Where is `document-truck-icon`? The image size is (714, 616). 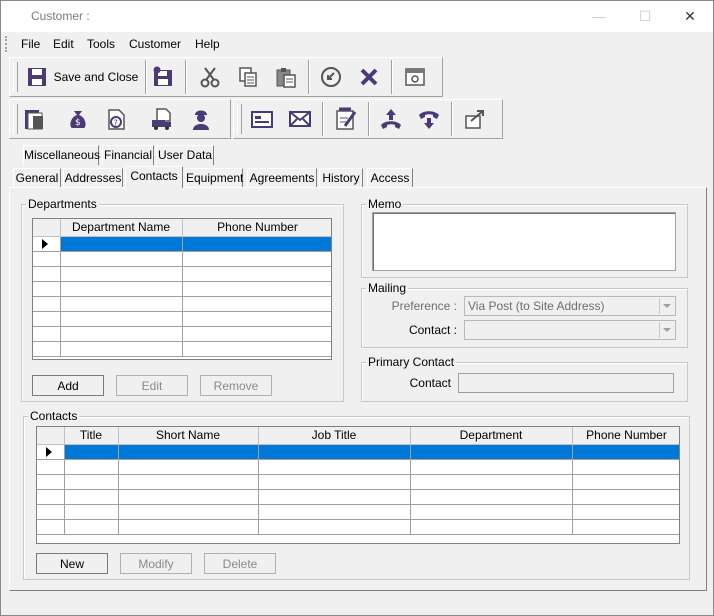
document-truck-icon is located at coordinates (161, 119).